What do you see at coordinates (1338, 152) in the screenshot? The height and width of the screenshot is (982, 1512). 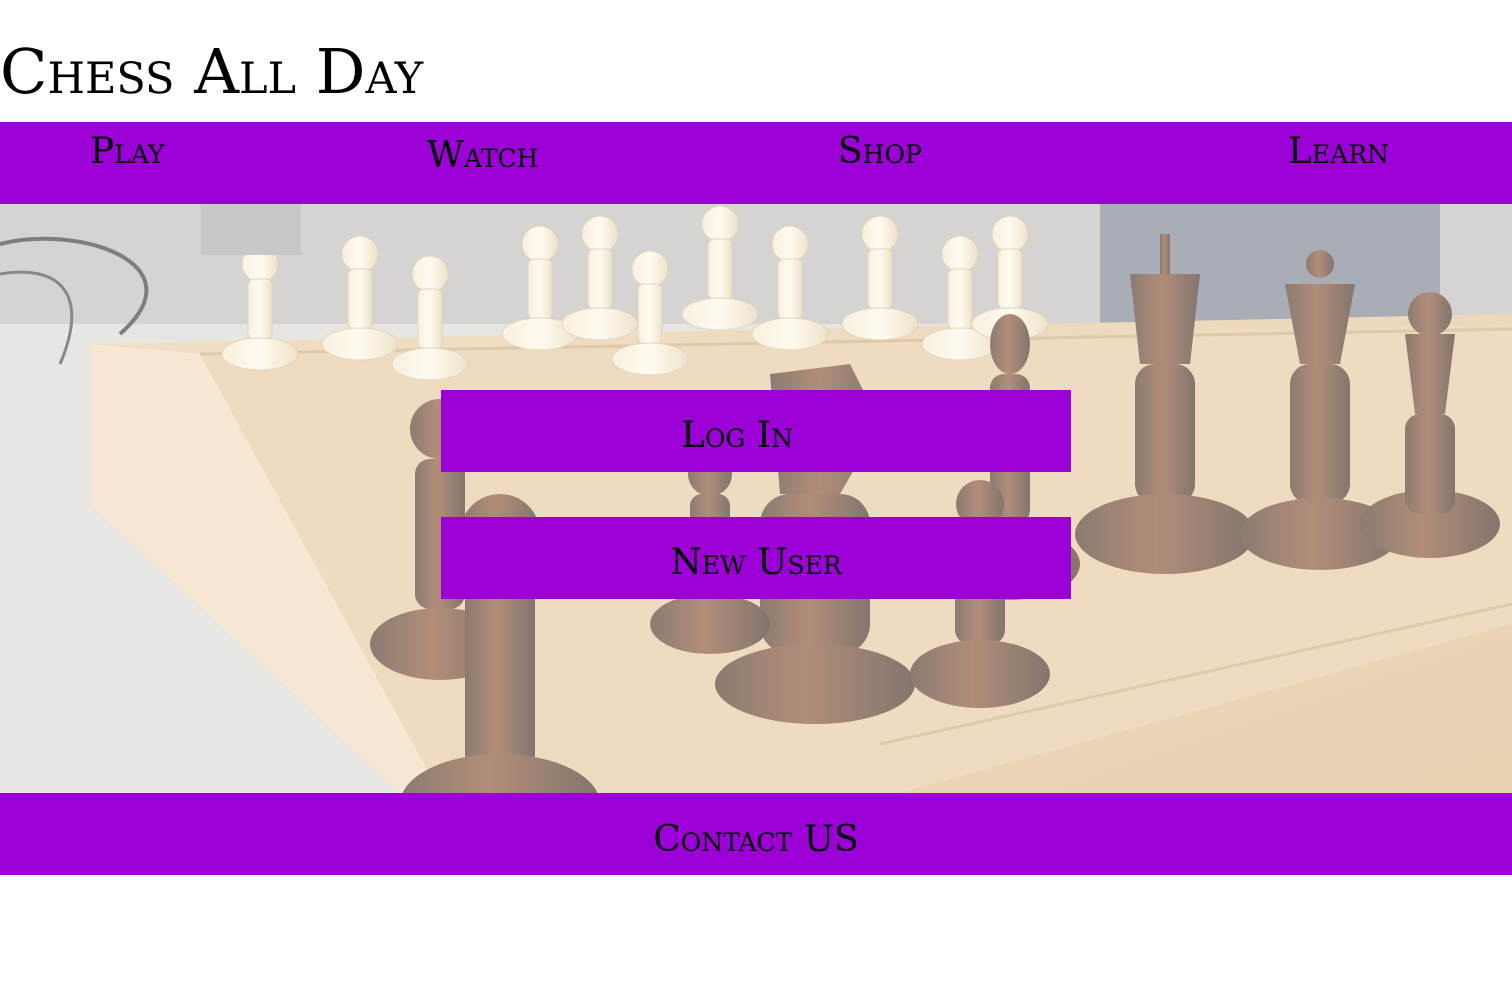 I see `nav-item-learn: Learn` at bounding box center [1338, 152].